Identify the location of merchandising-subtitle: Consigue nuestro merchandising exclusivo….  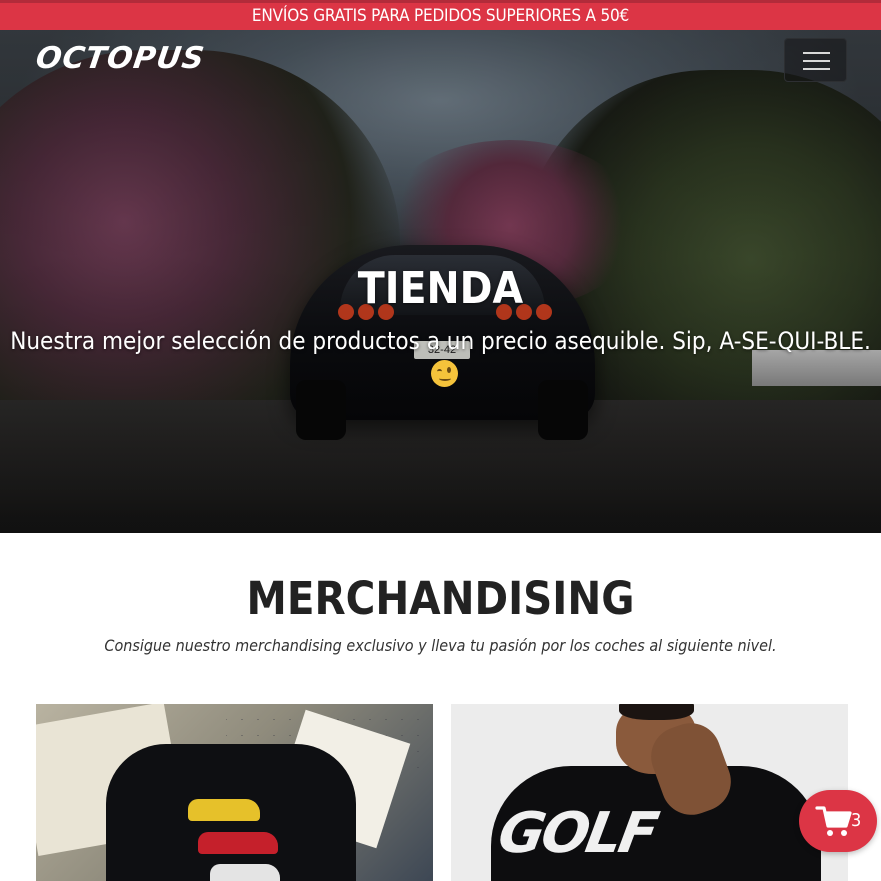
(440, 645).